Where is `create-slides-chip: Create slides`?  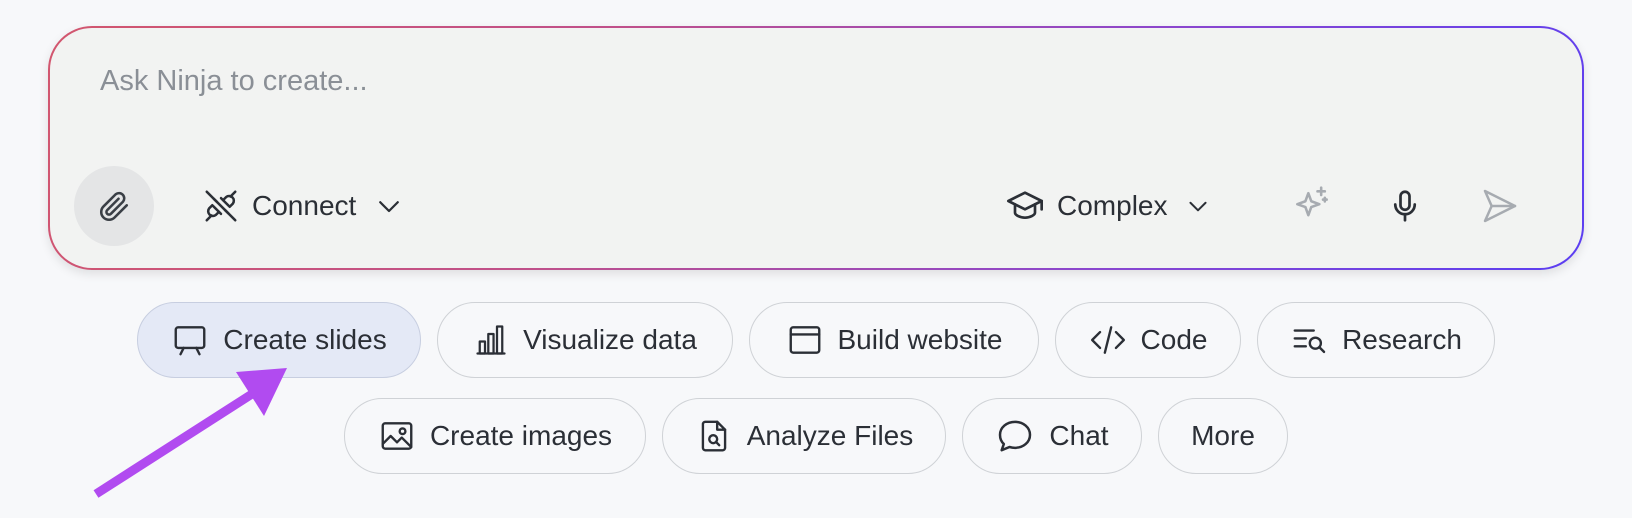
create-slides-chip: Create slides is located at coordinates (279, 340).